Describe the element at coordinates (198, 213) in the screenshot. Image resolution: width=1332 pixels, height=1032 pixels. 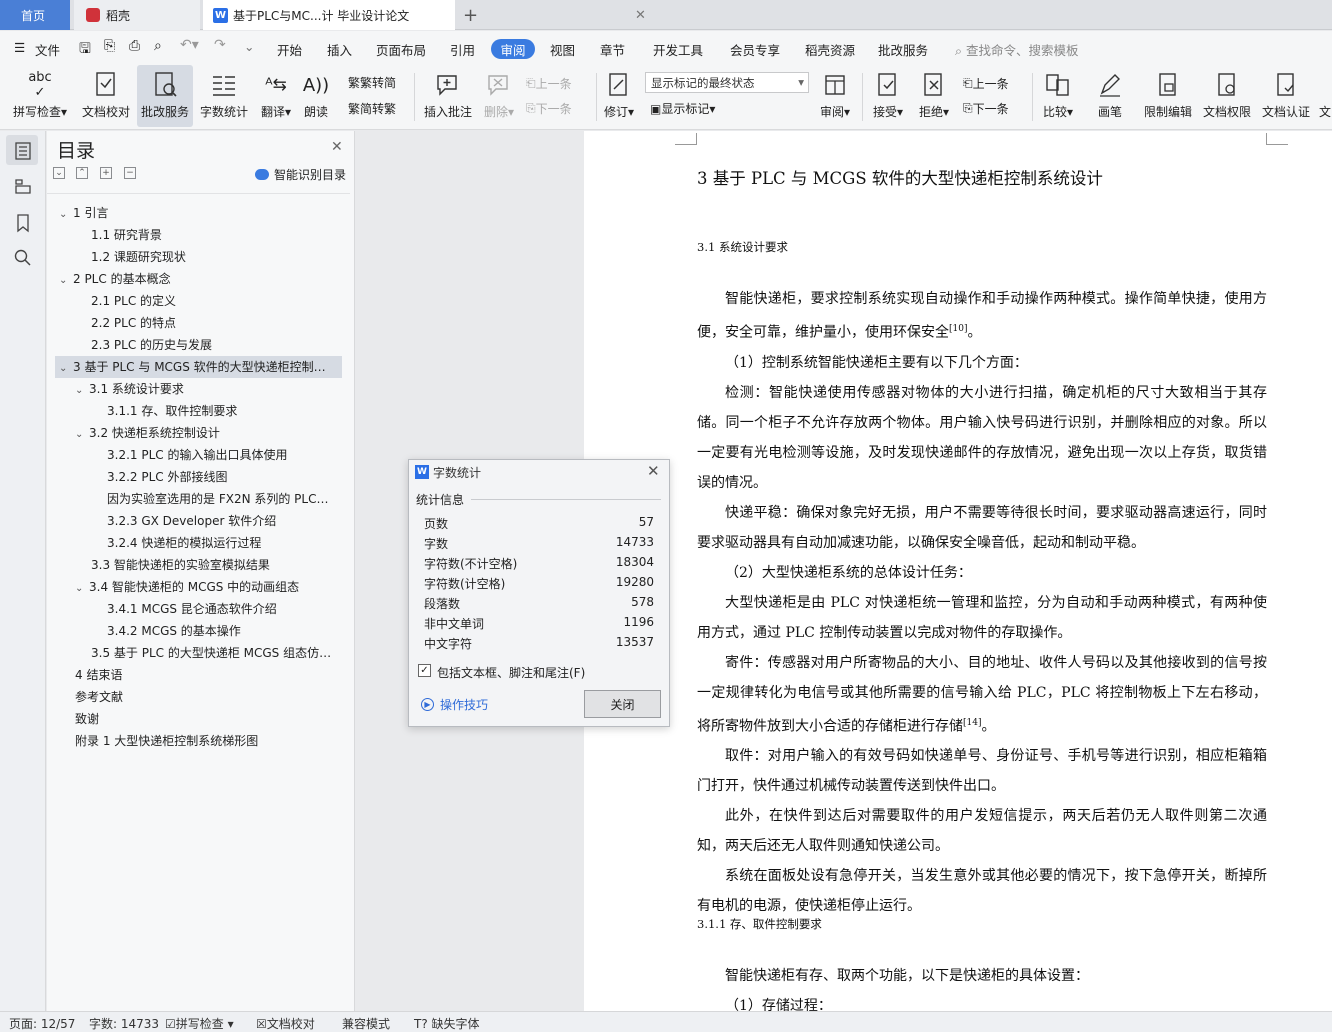
I see `toc-item: ⌄ 1 引言` at that location.